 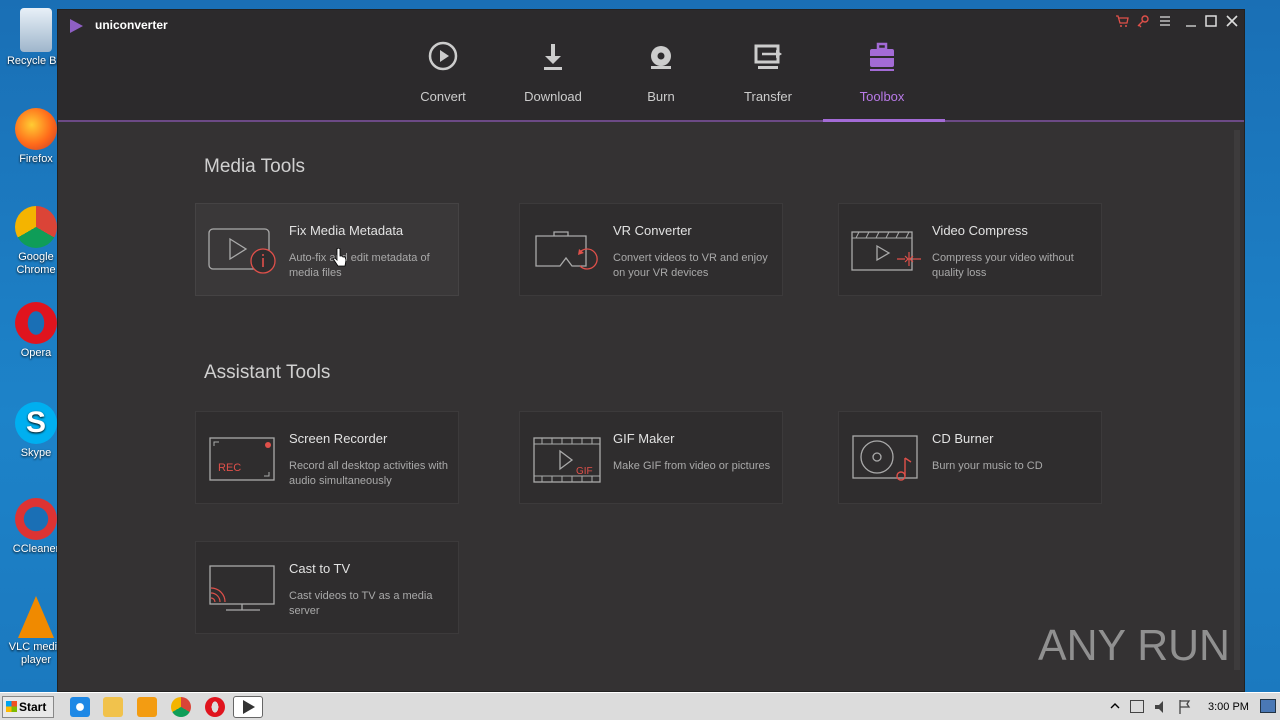 I want to click on taskbar-uniconverter-button, so click(x=248, y=707).